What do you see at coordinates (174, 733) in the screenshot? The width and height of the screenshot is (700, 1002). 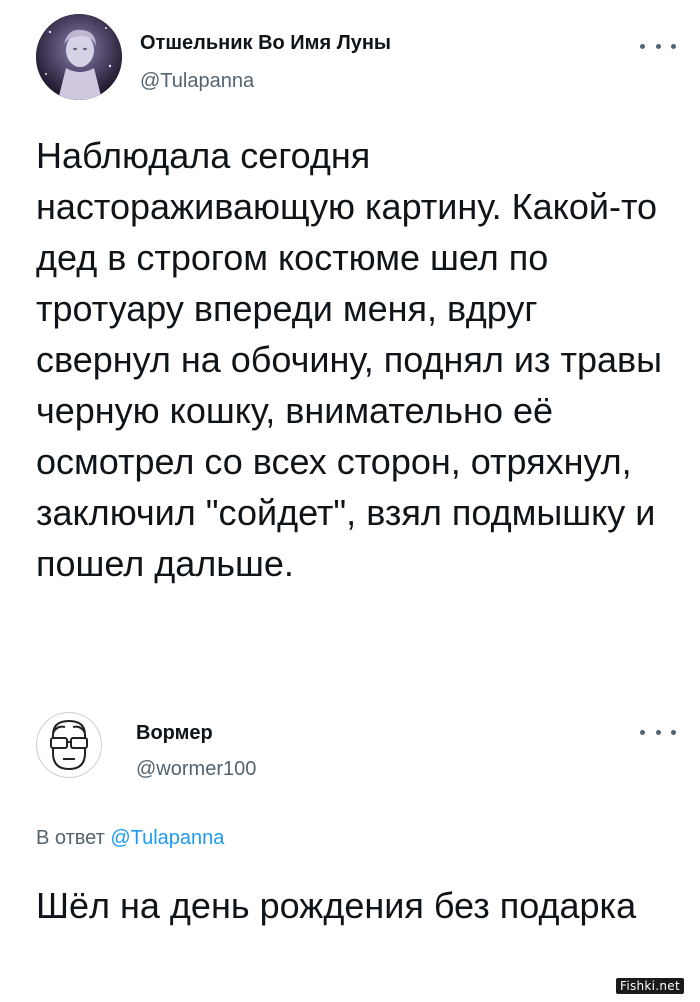 I see `reply-author-name: Вормер` at bounding box center [174, 733].